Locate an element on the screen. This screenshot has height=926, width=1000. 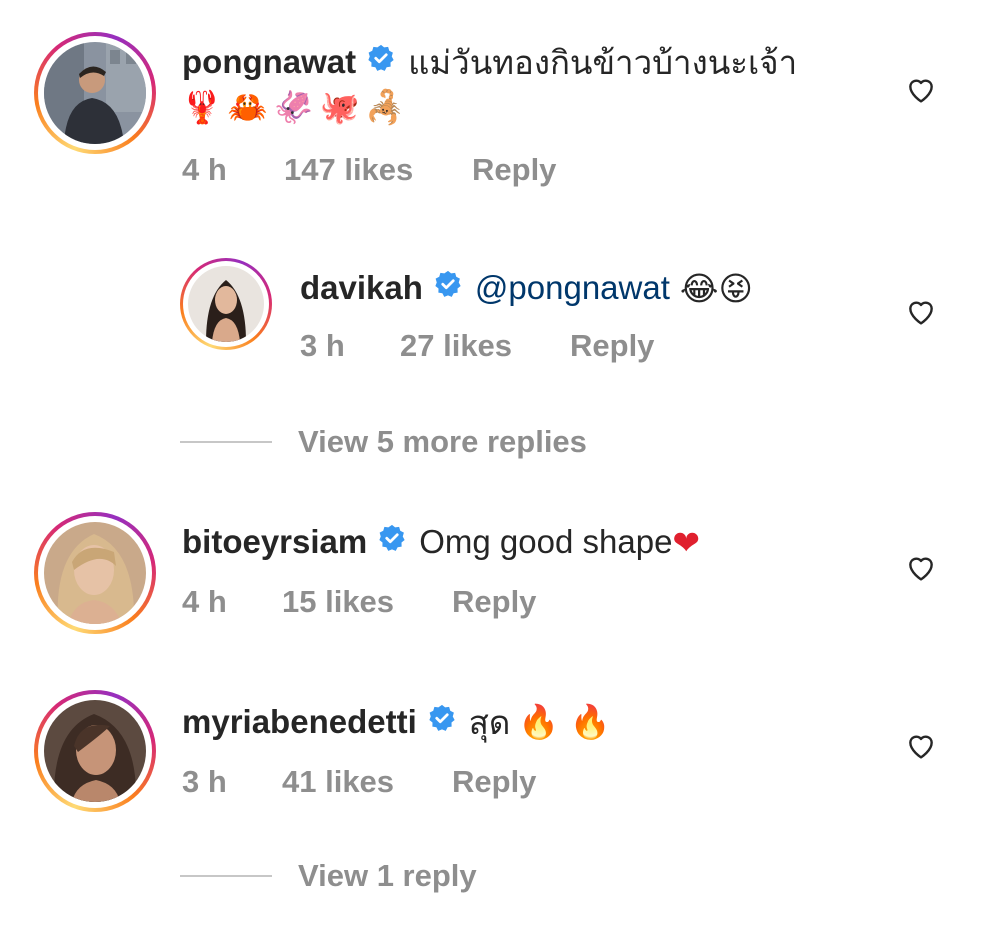
comment-meta: 3 h 41 likes Reply is located at coordinates (359, 782).